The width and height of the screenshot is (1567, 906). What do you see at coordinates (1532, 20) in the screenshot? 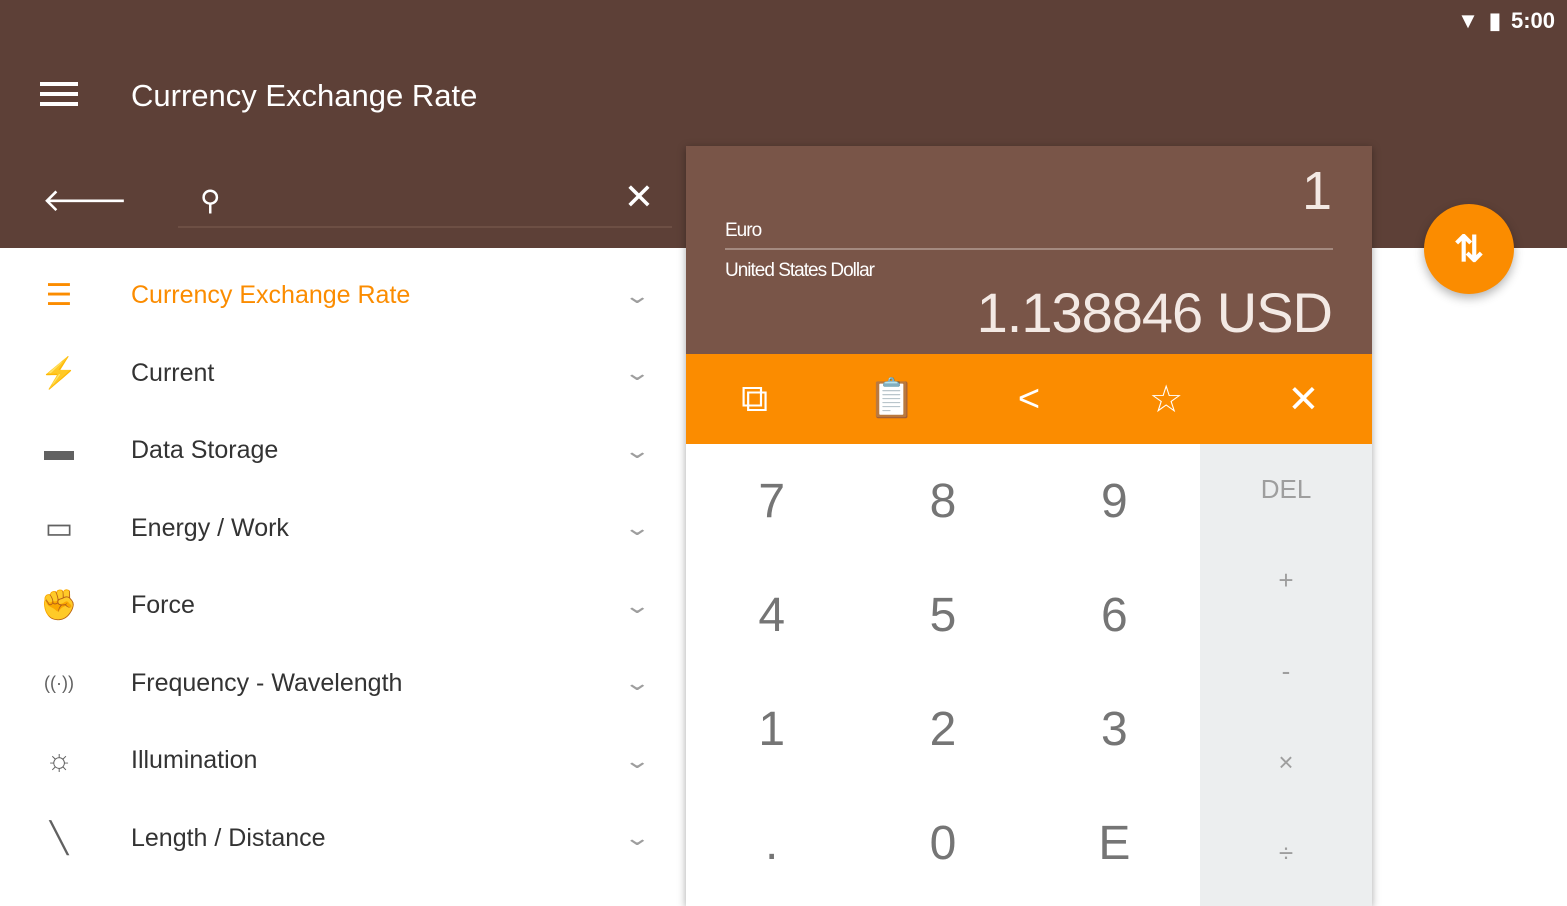
I see `clock: 5:00` at bounding box center [1532, 20].